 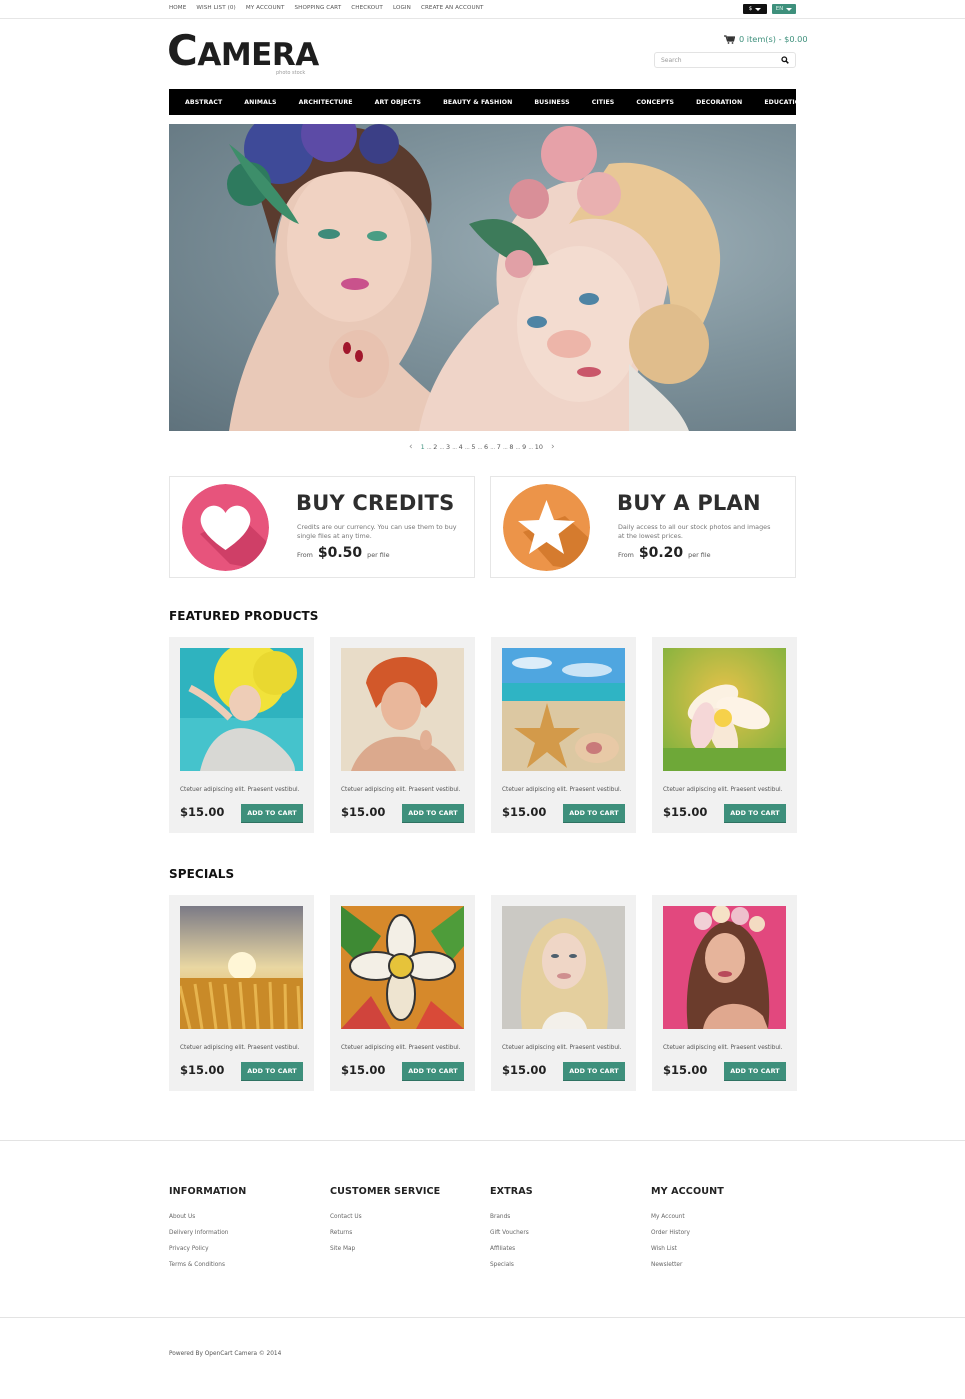 I want to click on search-icon, so click(x=785, y=60).